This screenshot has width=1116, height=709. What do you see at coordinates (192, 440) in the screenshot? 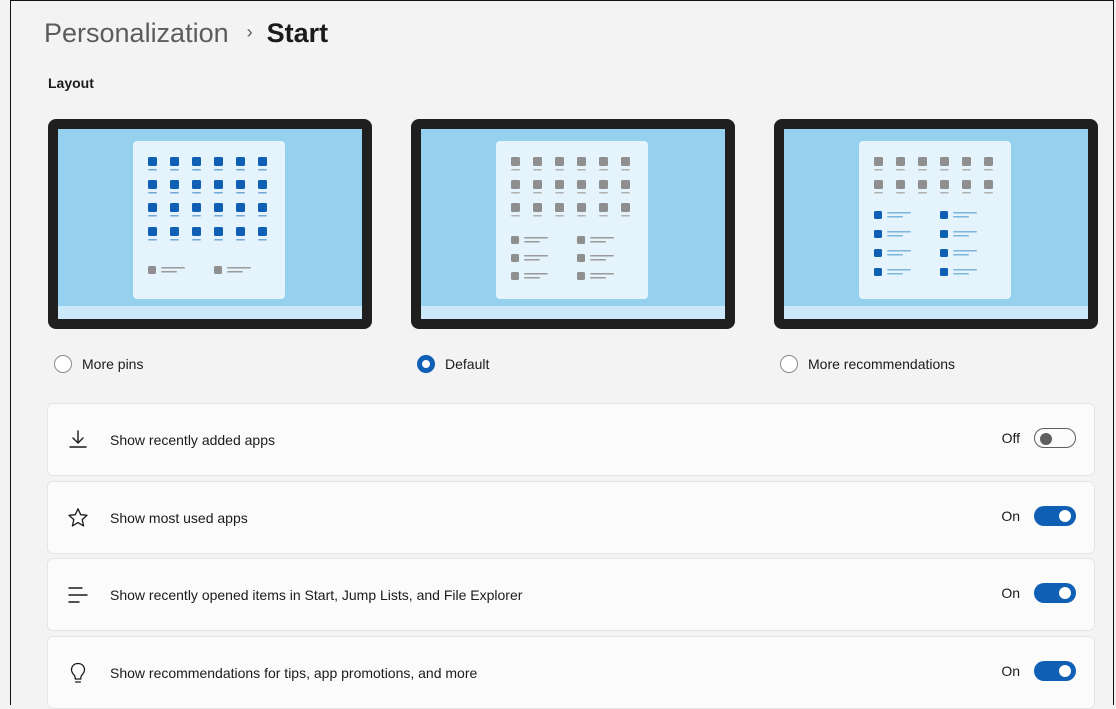
I see `setting-label: Show recently added apps` at bounding box center [192, 440].